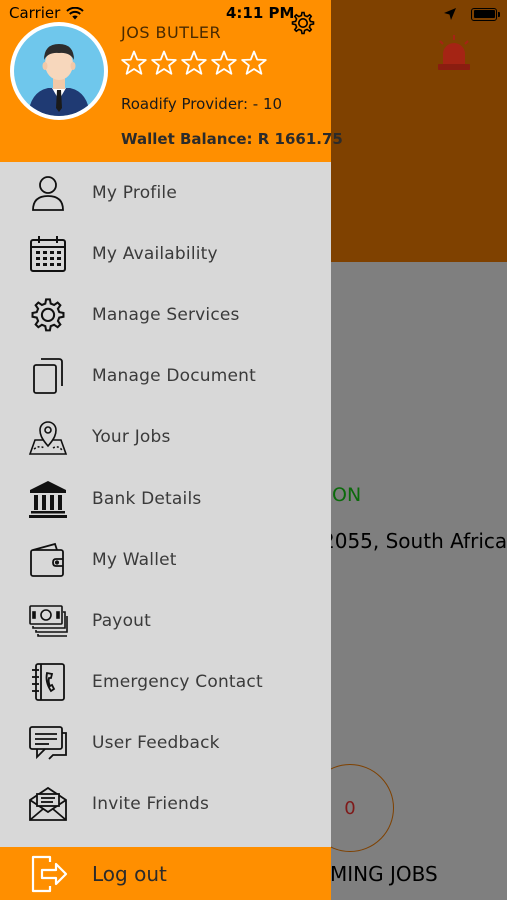 This screenshot has width=507, height=900. I want to click on gear-icon, so click(48, 315).